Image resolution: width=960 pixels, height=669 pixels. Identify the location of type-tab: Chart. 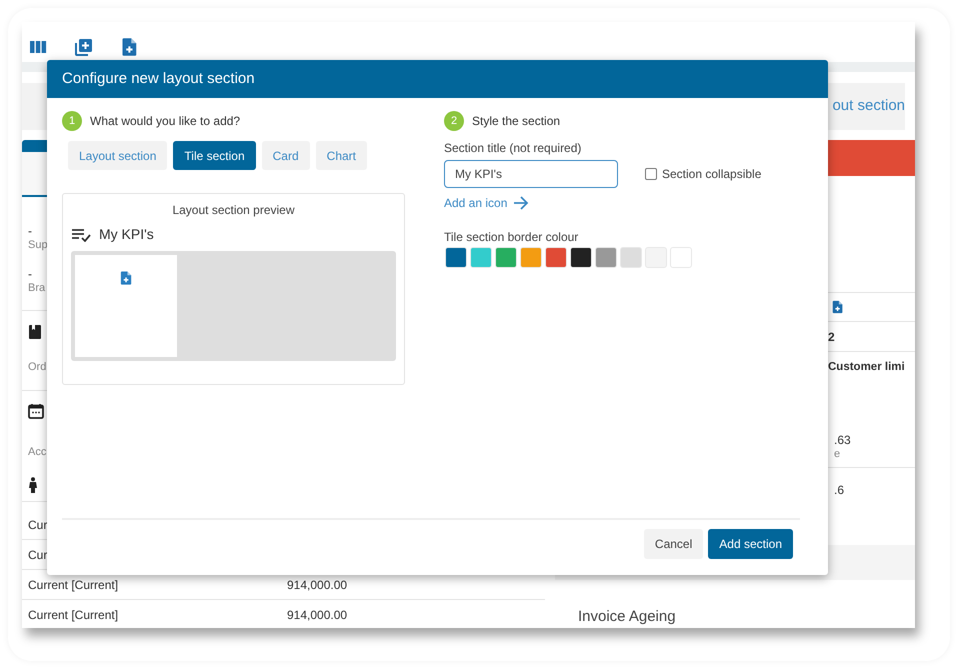
(341, 155).